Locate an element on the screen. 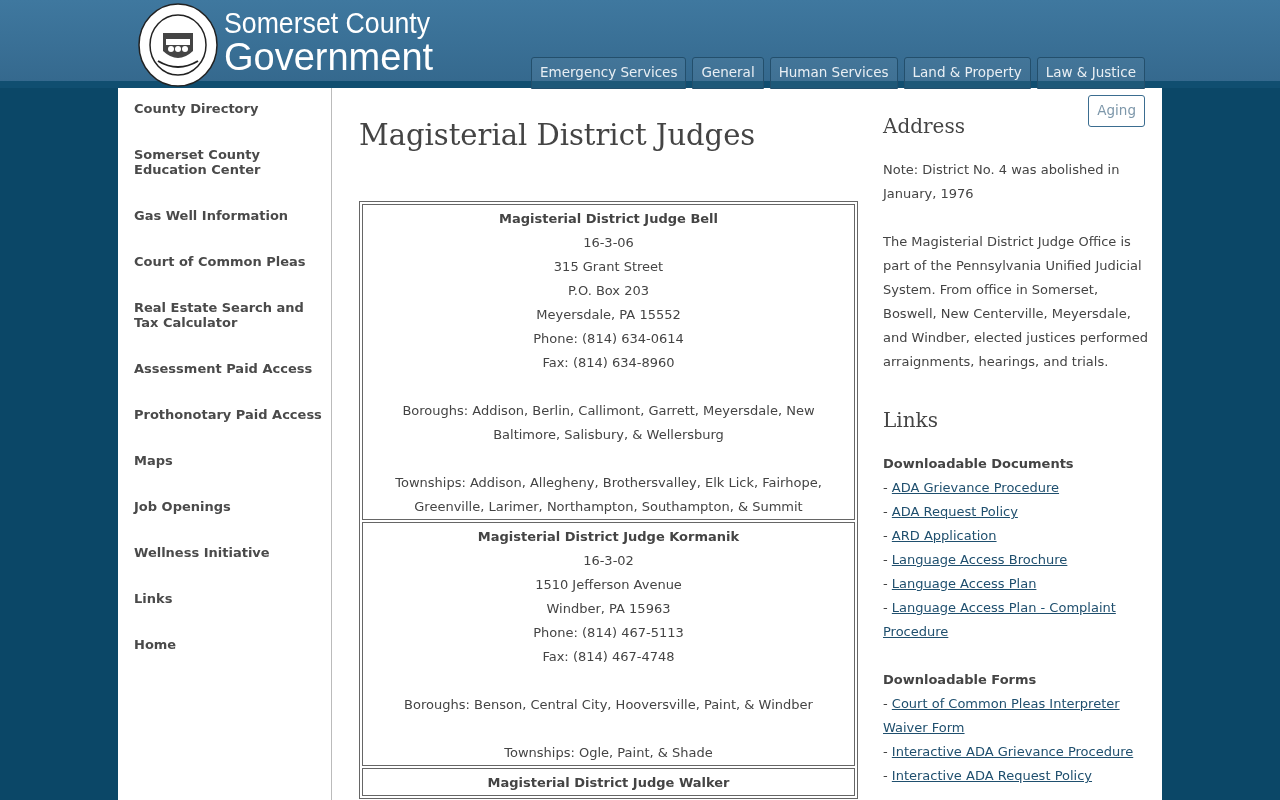  sidebar-link: Court of Common Pleas is located at coordinates (230, 261).